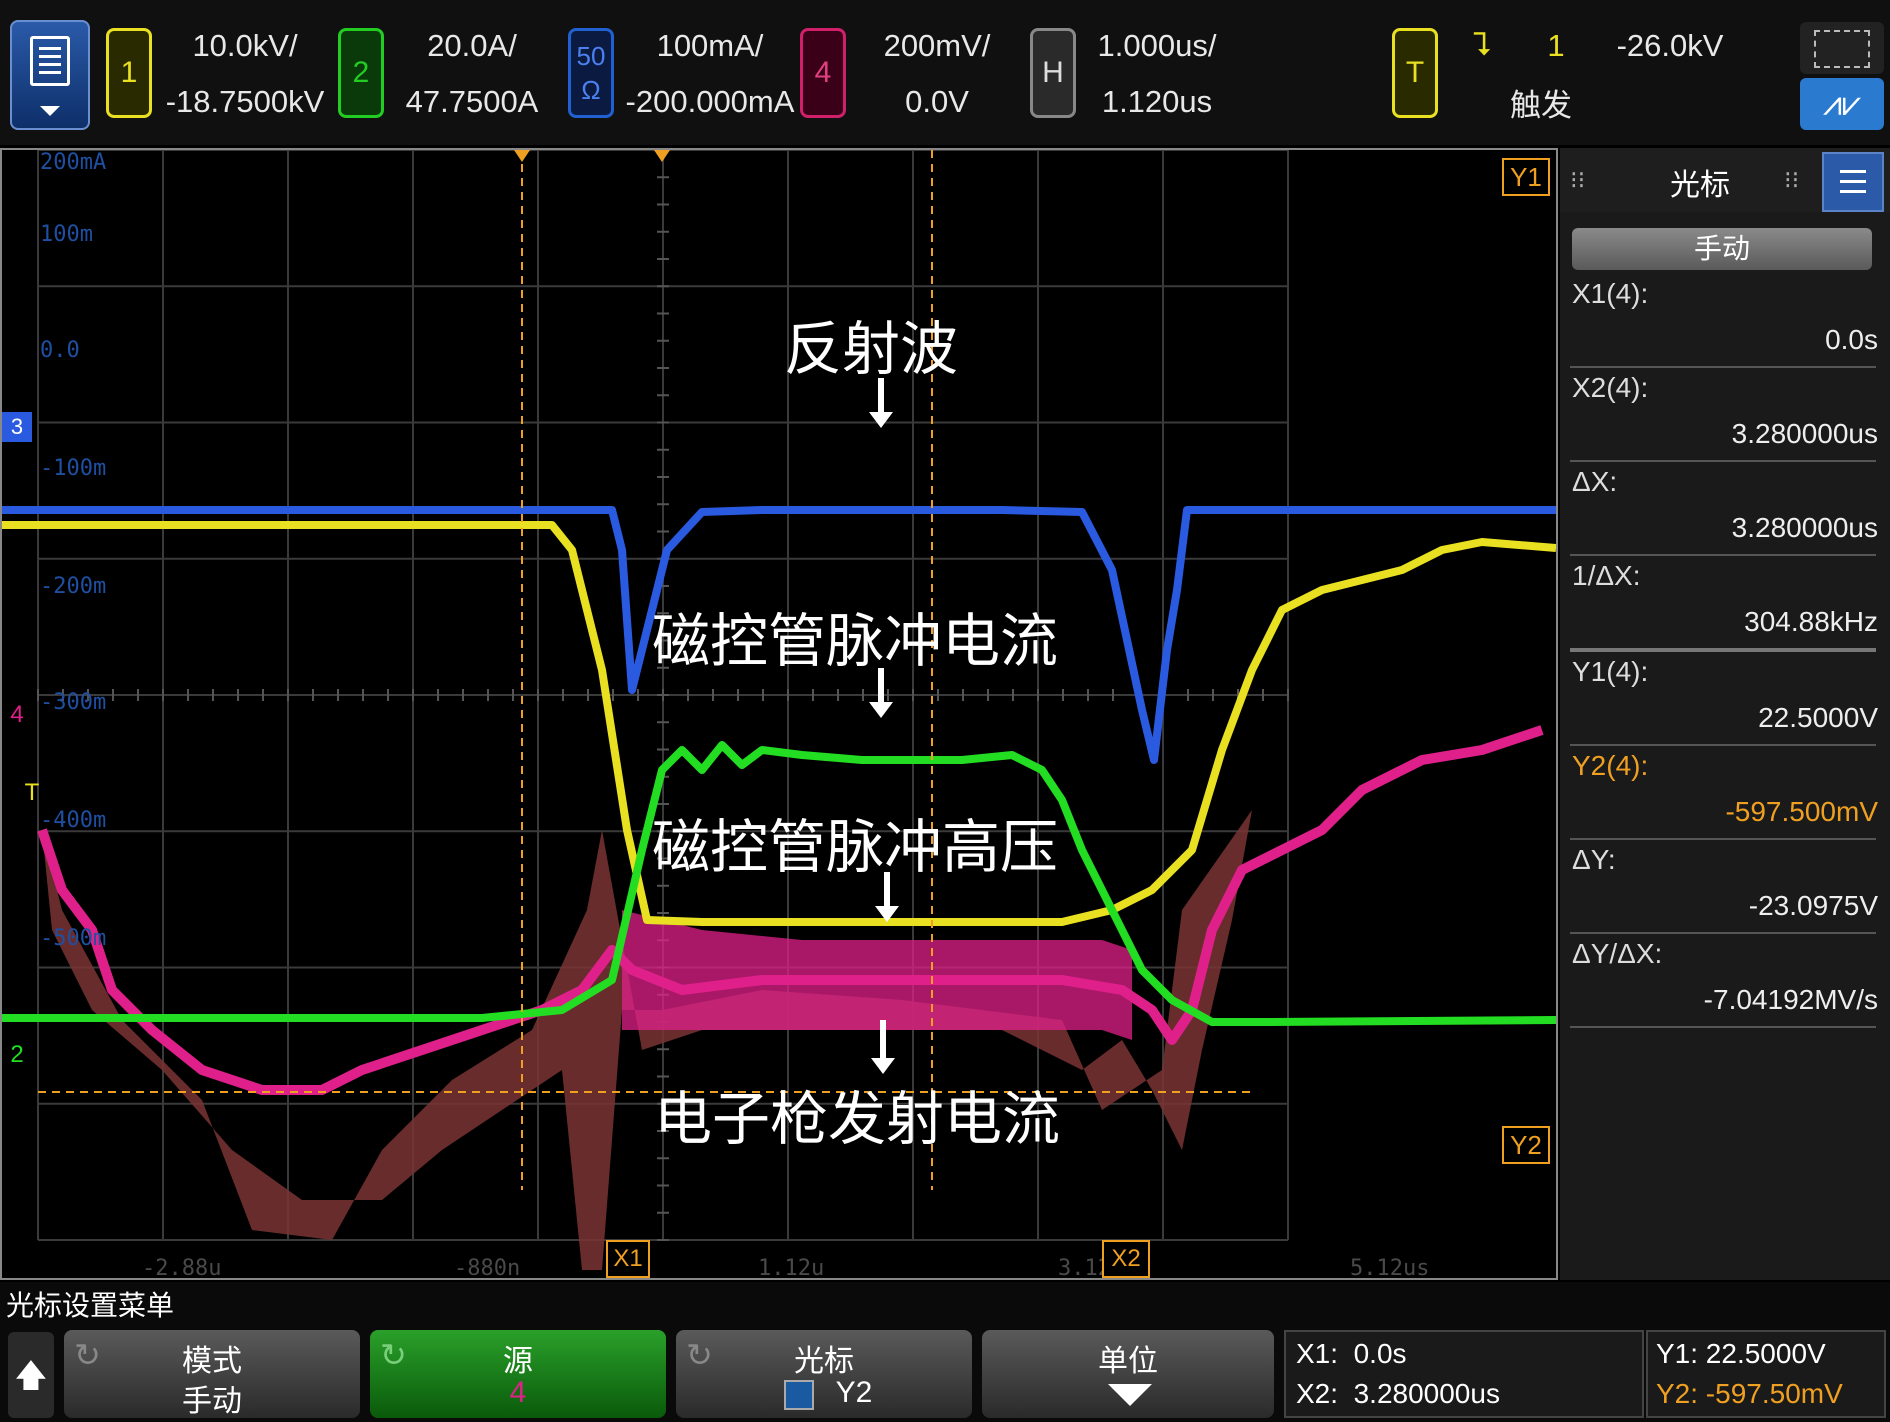 The width and height of the screenshot is (1890, 1422). What do you see at coordinates (1790, 999) in the screenshot?
I see `dydx-value: -7.04192MV/s` at bounding box center [1790, 999].